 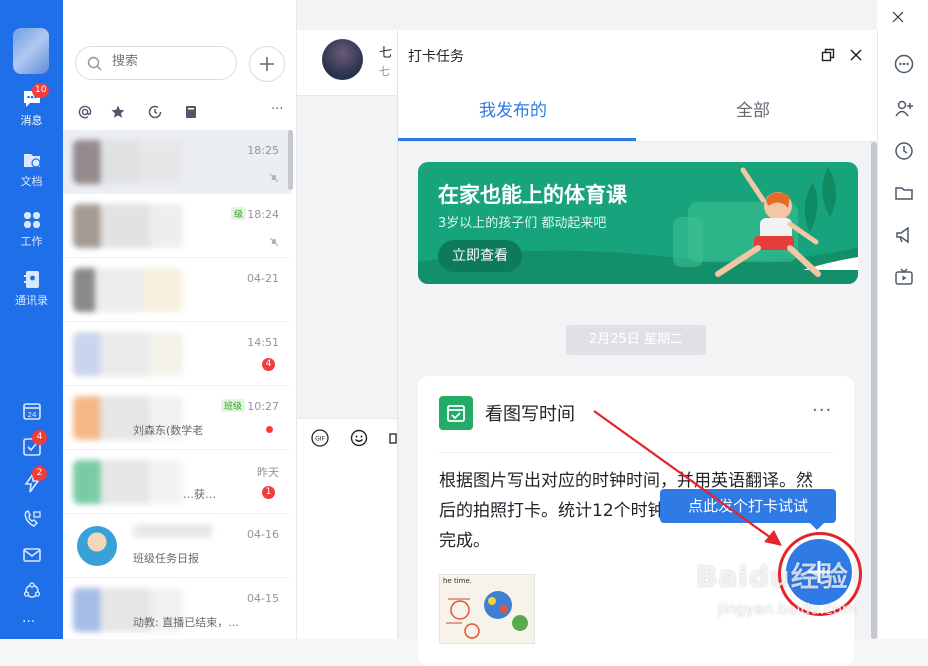 I want to click on tab-my-published: 我发布的, so click(x=513, y=108).